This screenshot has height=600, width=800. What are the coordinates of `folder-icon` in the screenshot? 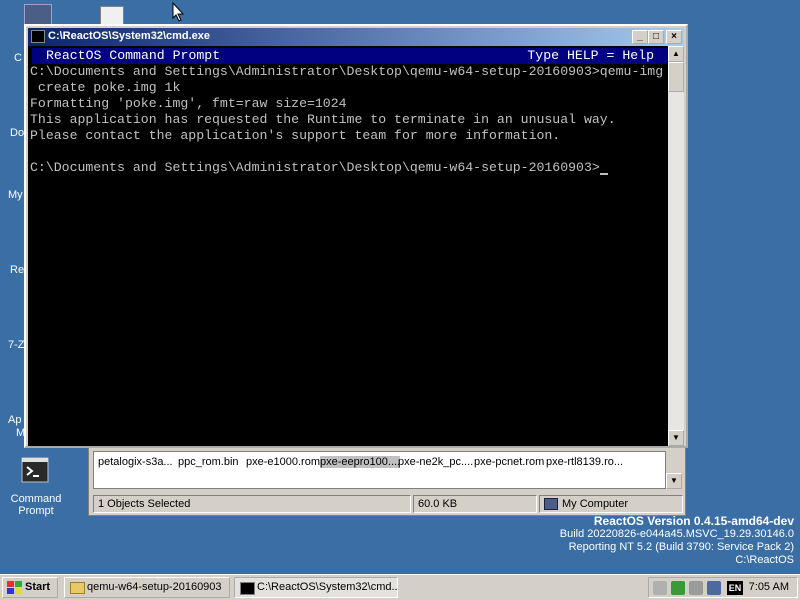 It's located at (77, 588).